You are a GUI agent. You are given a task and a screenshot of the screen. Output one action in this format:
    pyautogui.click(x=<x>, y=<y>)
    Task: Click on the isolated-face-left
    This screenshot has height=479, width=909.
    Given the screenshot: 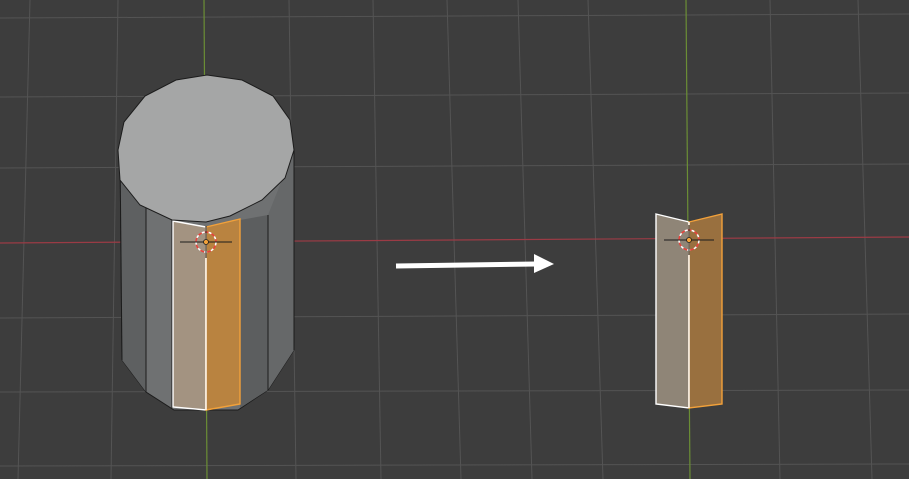 What is the action you would take?
    pyautogui.click(x=672, y=311)
    